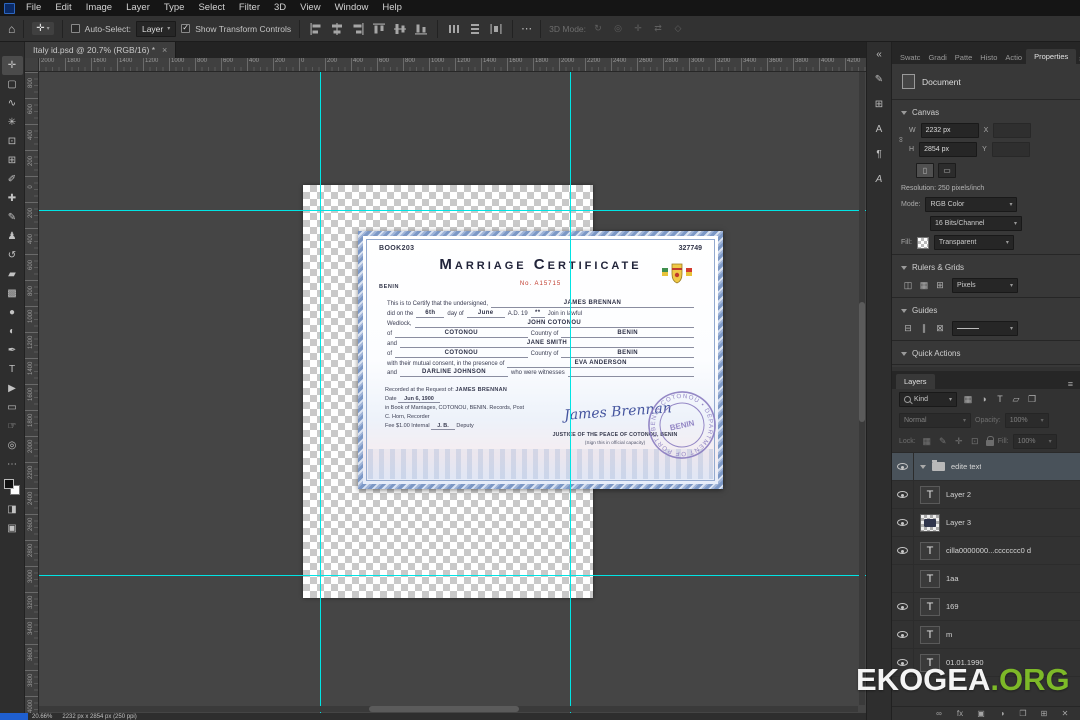  I want to click on filter-type-layers-icon: T, so click(1000, 400).